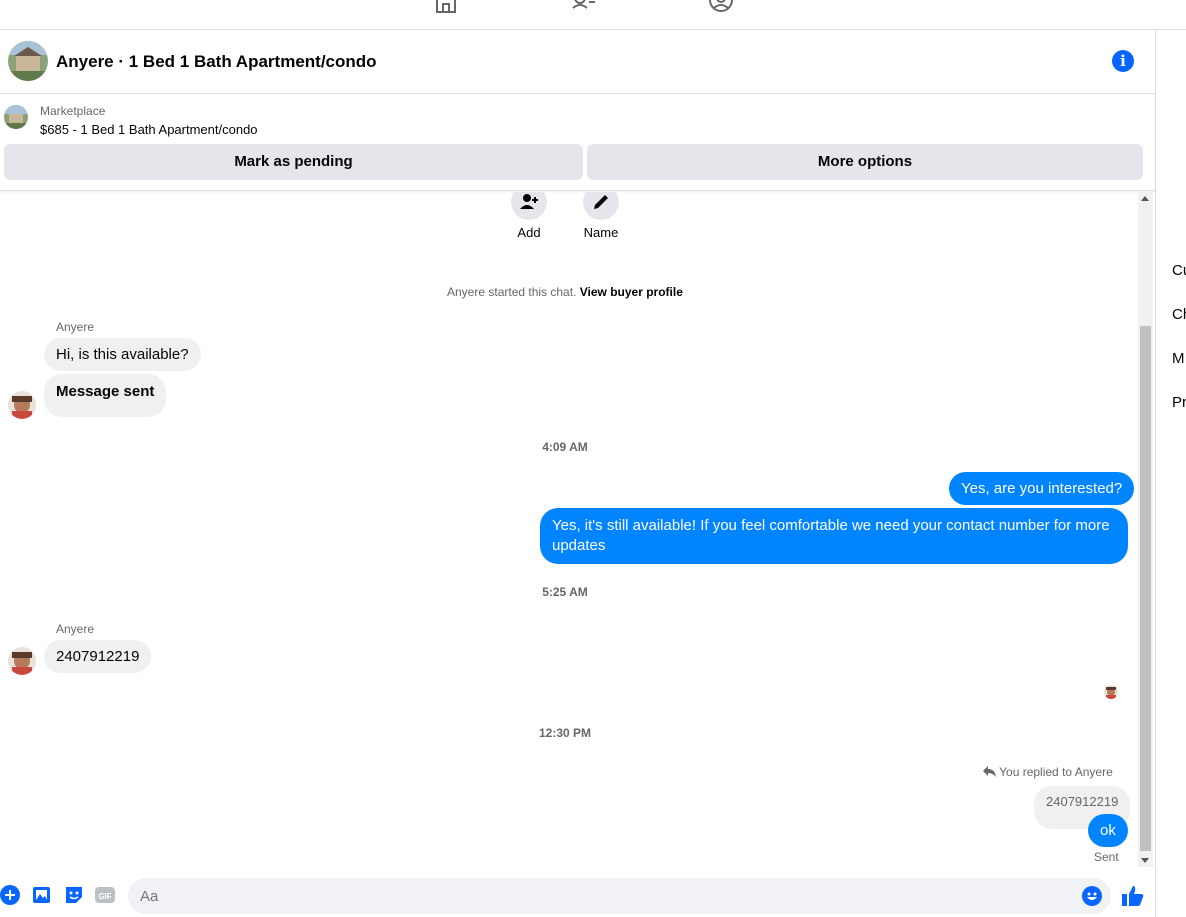  What do you see at coordinates (512, 292) in the screenshot?
I see `chat-started-text: Anyere started this chat.` at bounding box center [512, 292].